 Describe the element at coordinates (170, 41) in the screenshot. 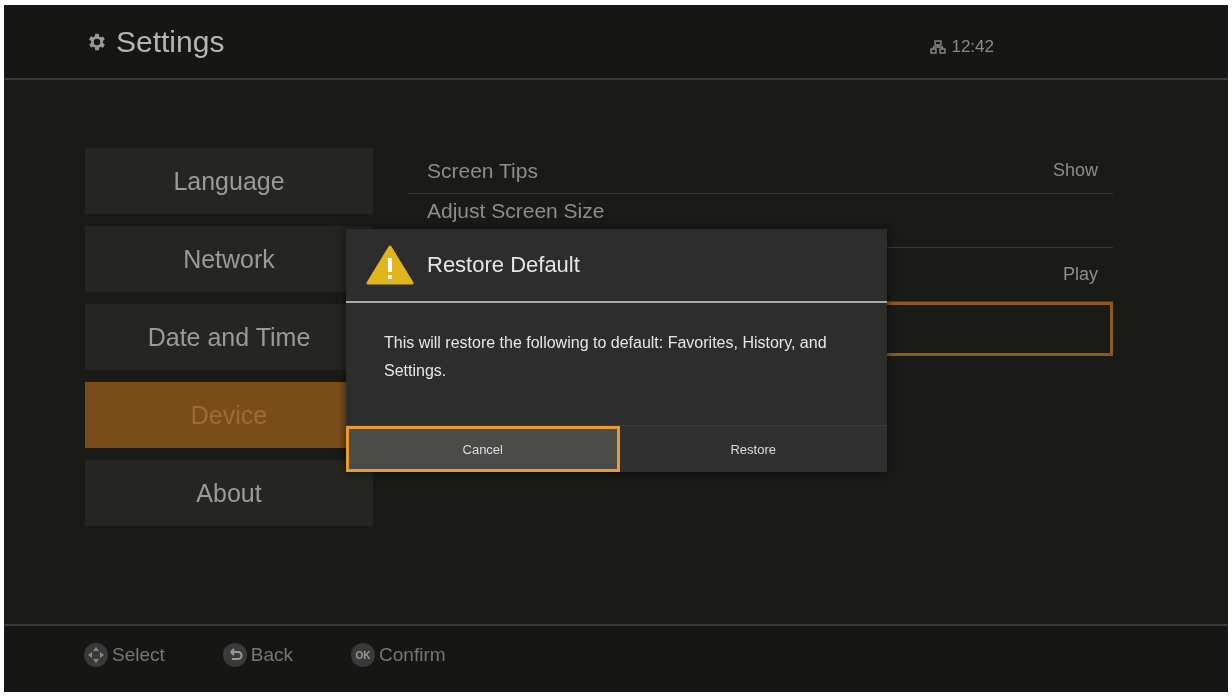

I see `page-title: Settings` at that location.